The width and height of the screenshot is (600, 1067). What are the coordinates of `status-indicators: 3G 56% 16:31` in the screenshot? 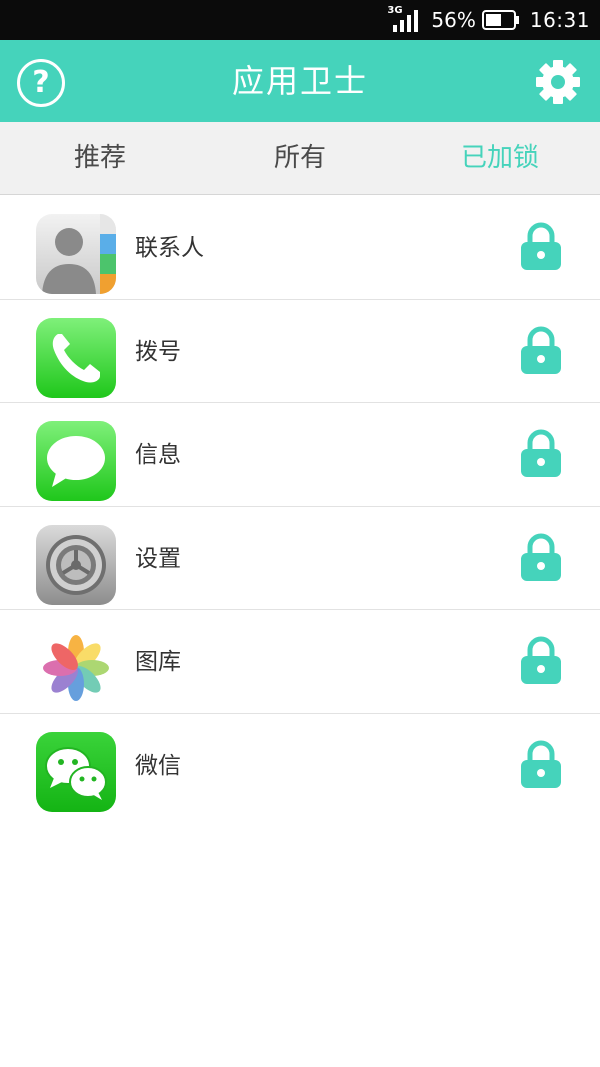 It's located at (488, 20).